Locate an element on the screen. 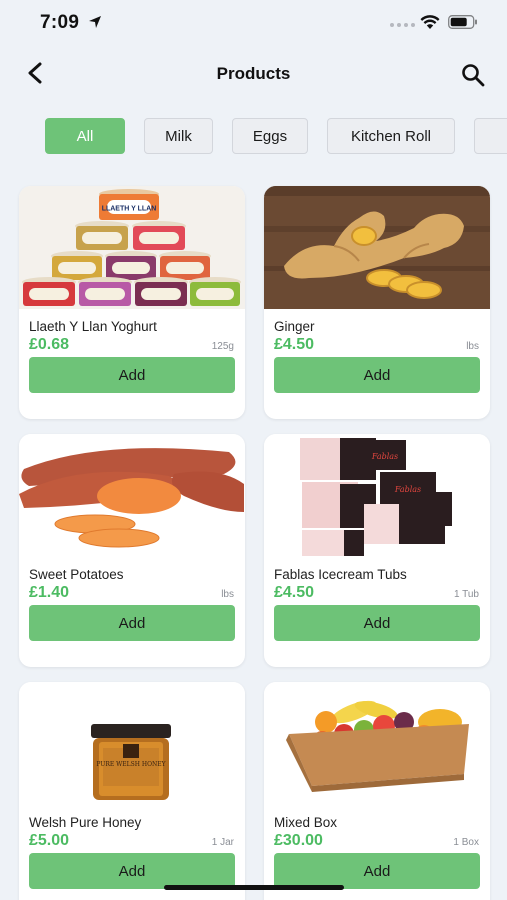 The image size is (507, 900). product-unit: 1 Box is located at coordinates (466, 842).